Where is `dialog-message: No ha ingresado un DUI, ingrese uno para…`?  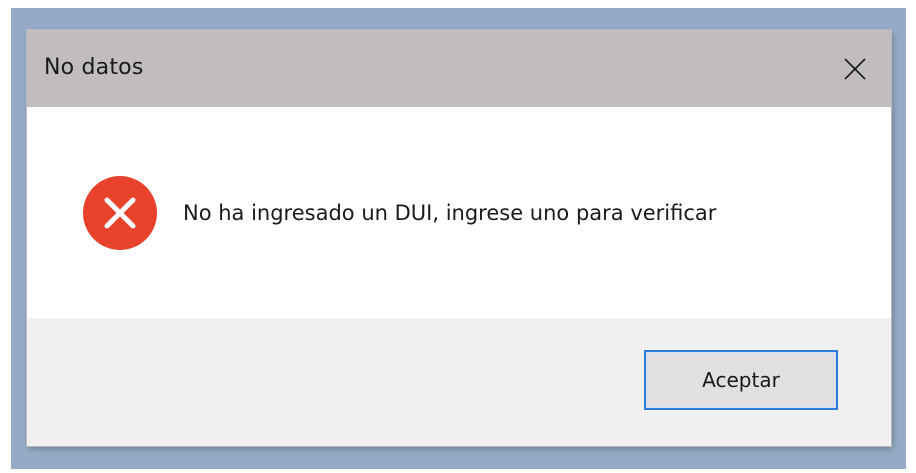
dialog-message: No ha ingresado un DUI, ingrese uno para… is located at coordinates (450, 213).